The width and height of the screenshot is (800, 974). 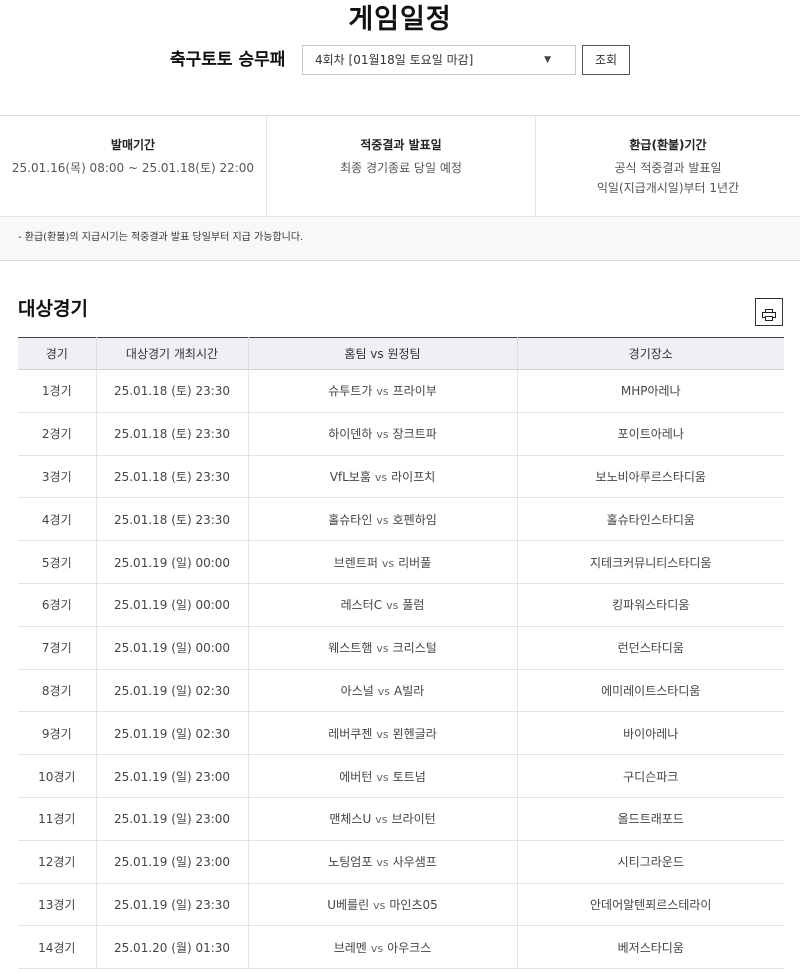 I want to click on header-match-time: 대상경기 개최시간, so click(x=172, y=353).